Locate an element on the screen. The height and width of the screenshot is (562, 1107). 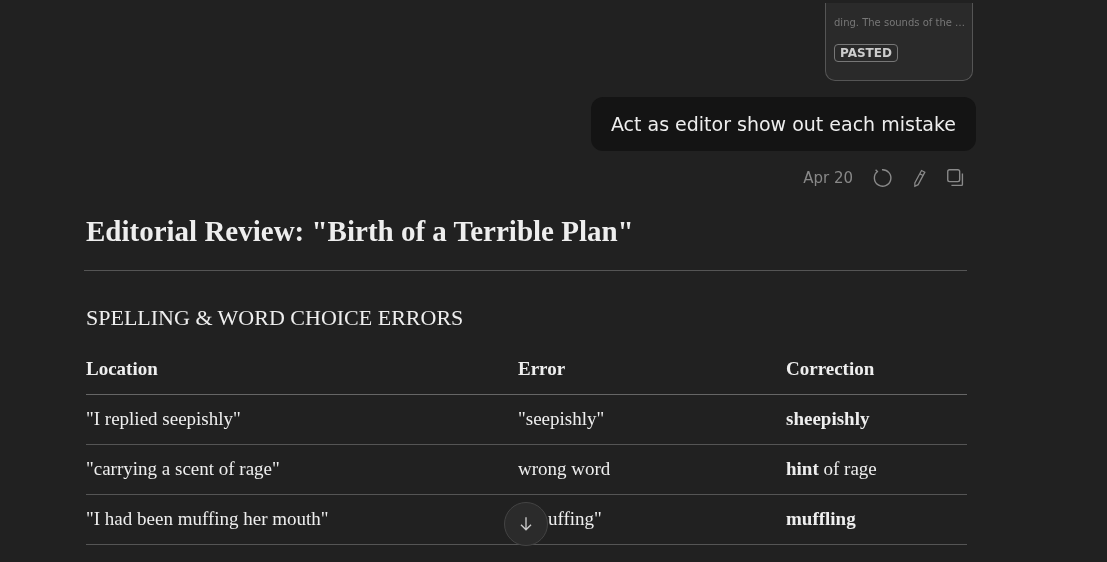
column-header: Error is located at coordinates (652, 370).